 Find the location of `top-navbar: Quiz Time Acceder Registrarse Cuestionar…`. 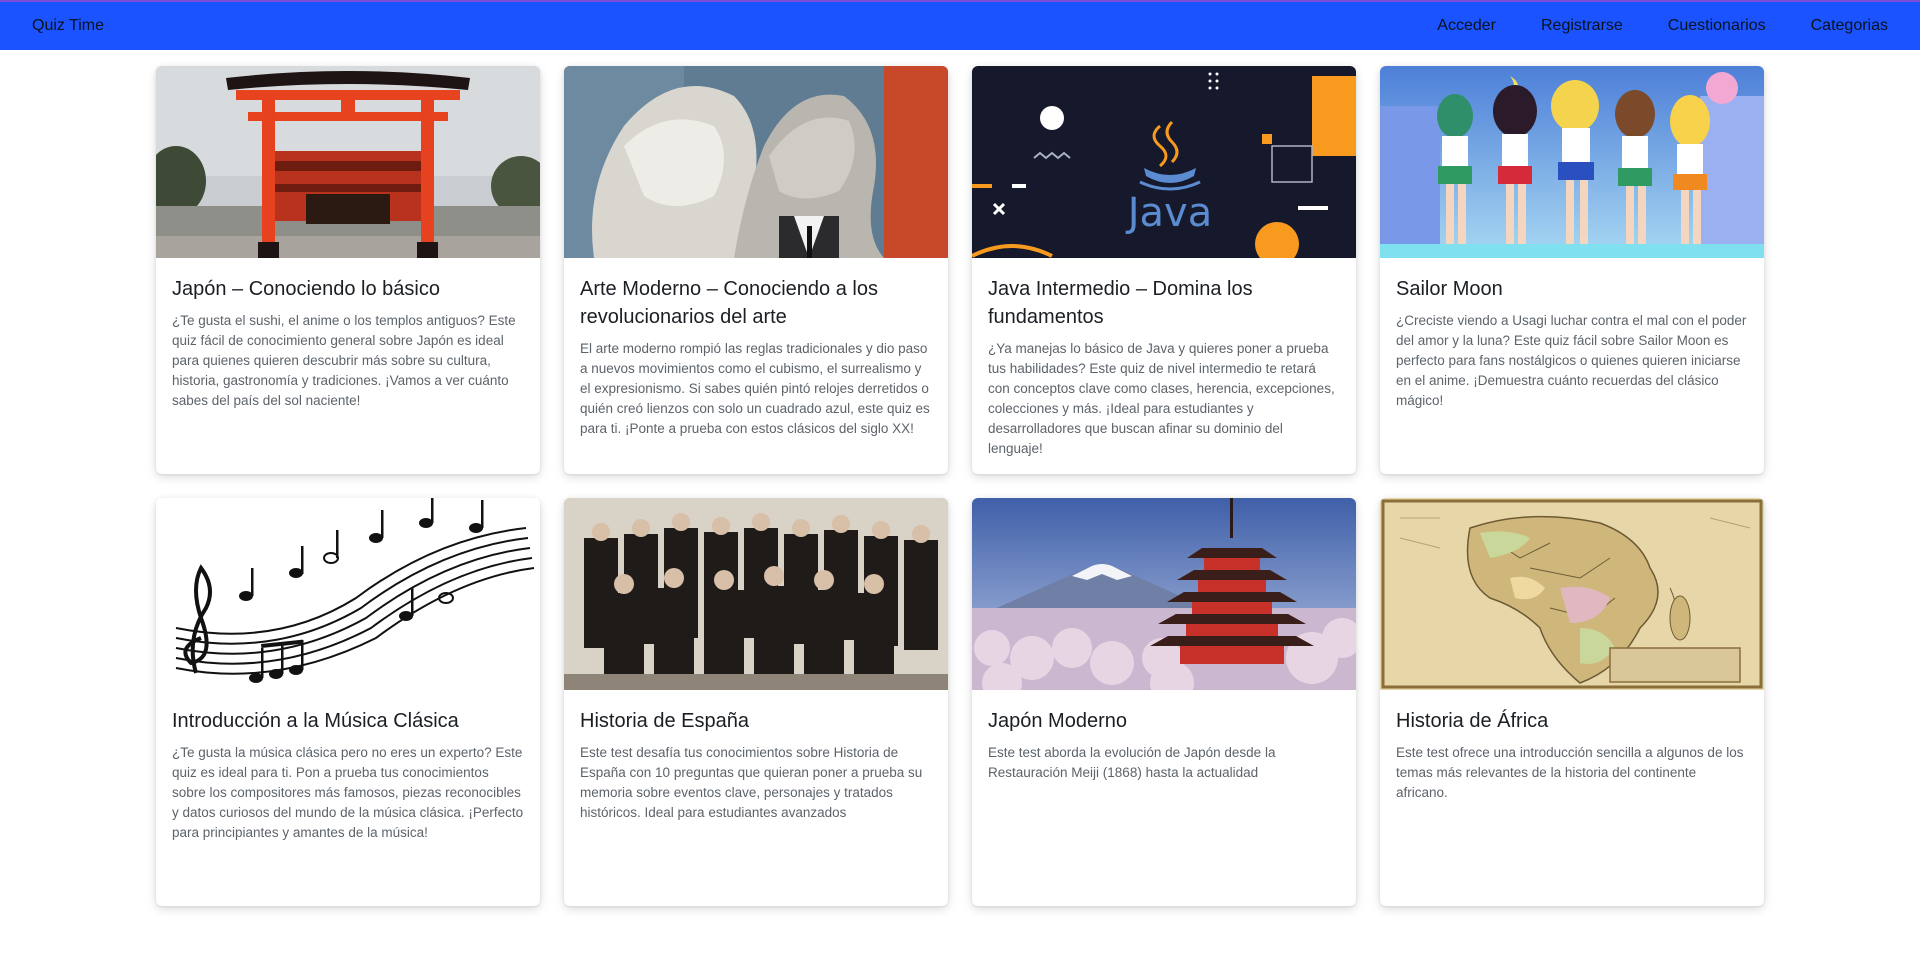

top-navbar: Quiz Time Acceder Registrarse Cuestionar… is located at coordinates (960, 25).